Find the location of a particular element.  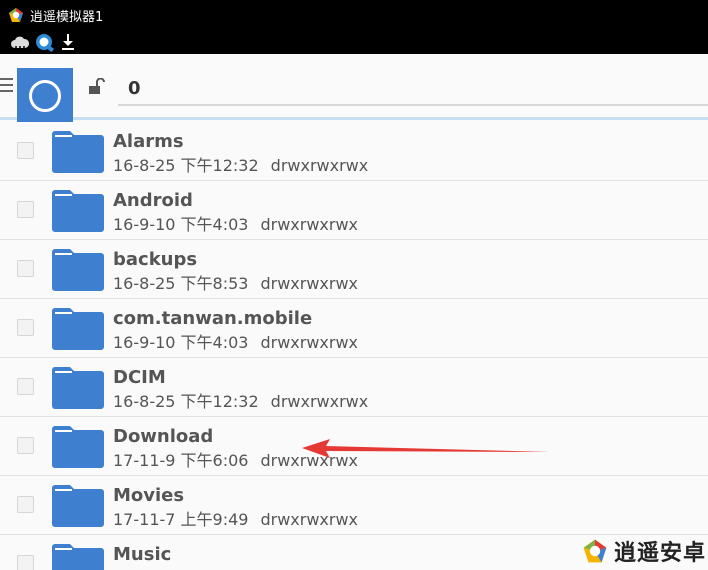

q-app-icon is located at coordinates (45, 43).